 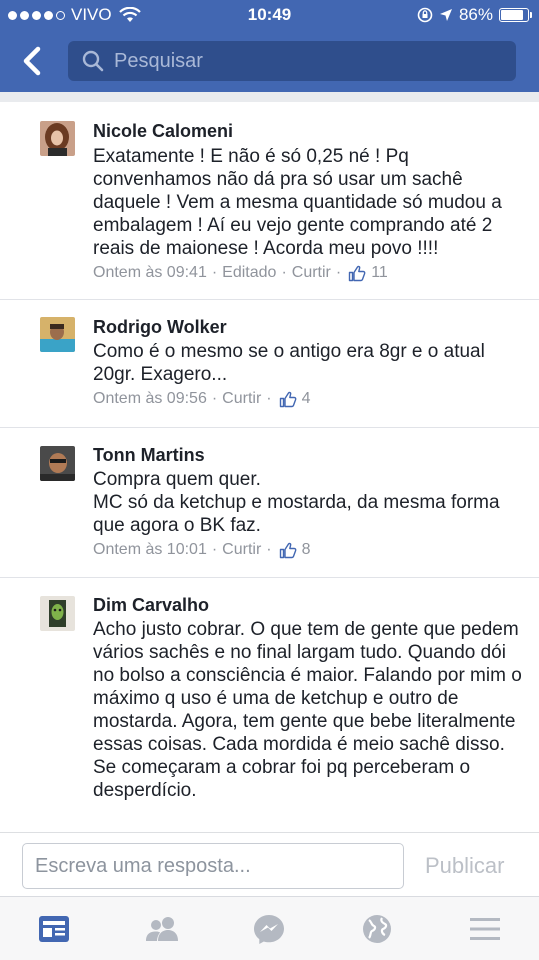 What do you see at coordinates (292, 61) in the screenshot?
I see `search-input: Pesquisar` at bounding box center [292, 61].